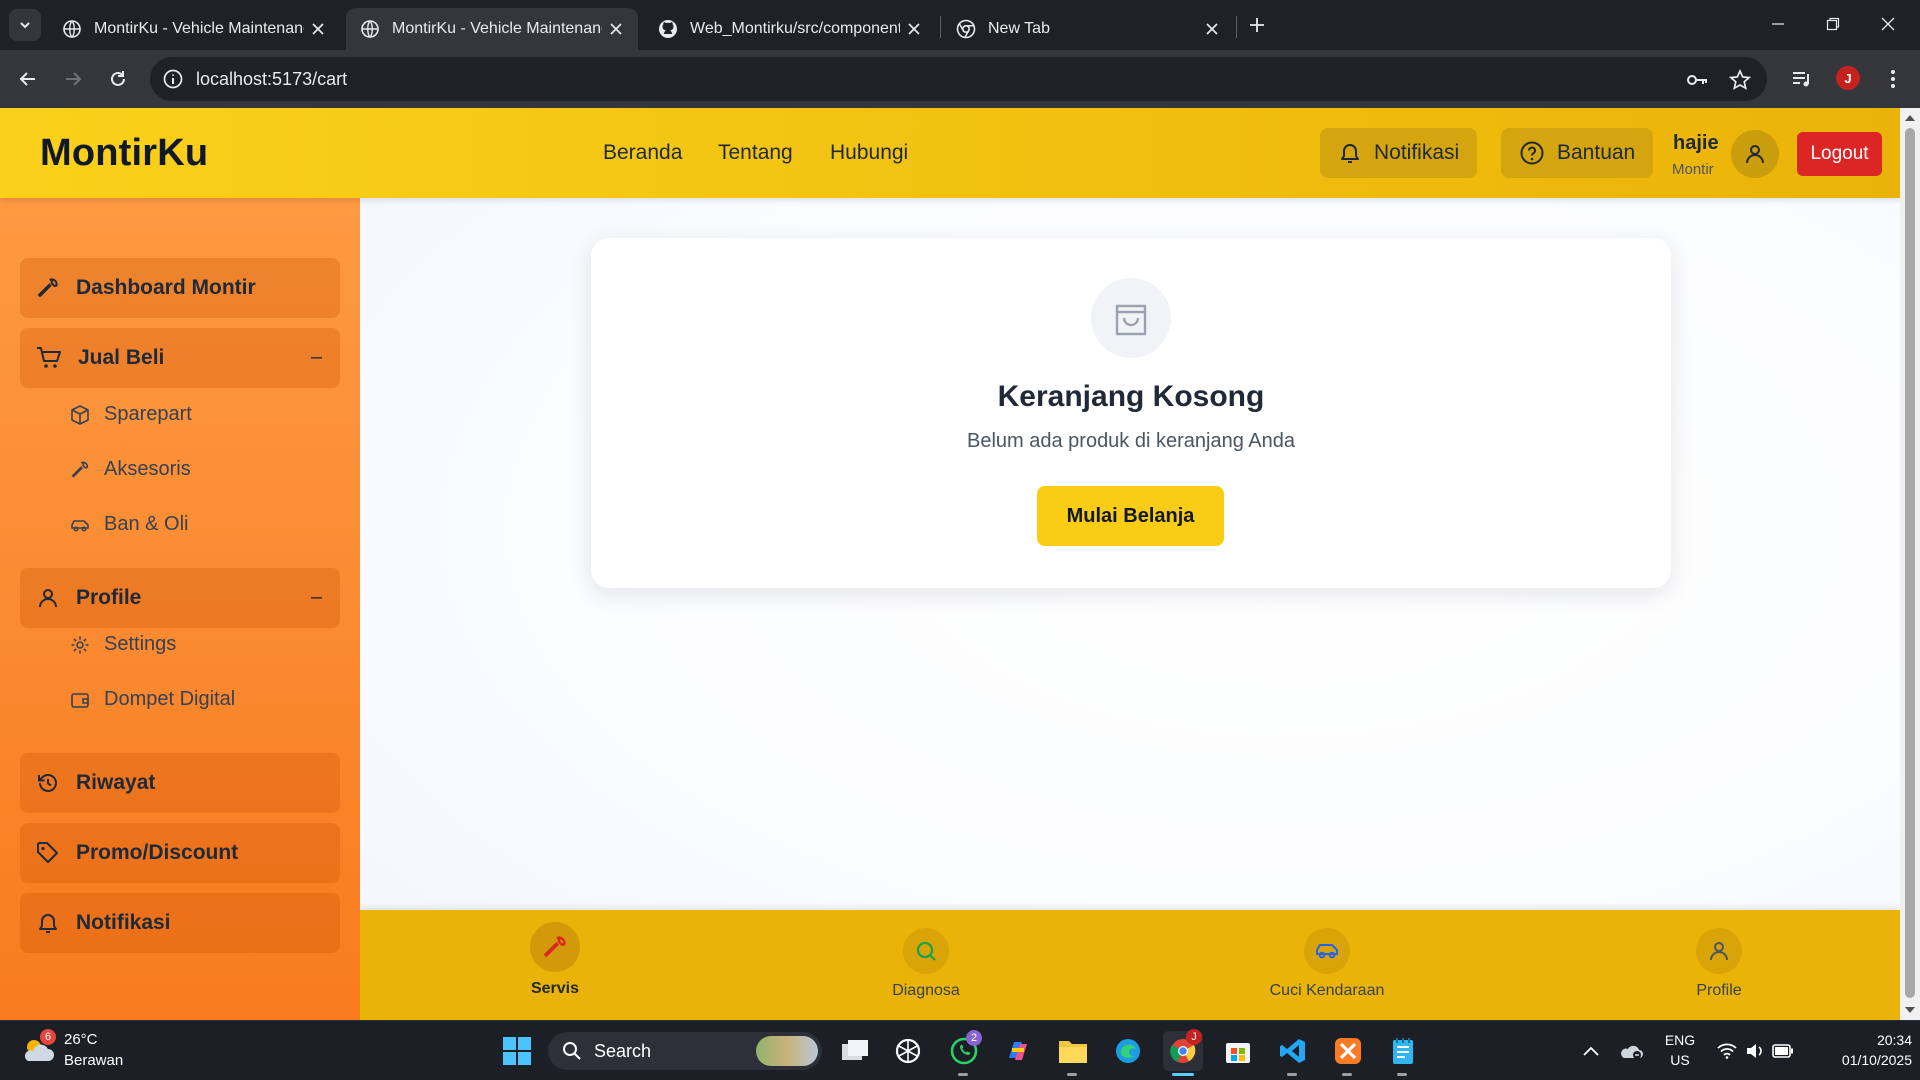 The height and width of the screenshot is (1080, 1920). Describe the element at coordinates (1088, 29) in the screenshot. I see `browser-tab-4: New Tab` at that location.